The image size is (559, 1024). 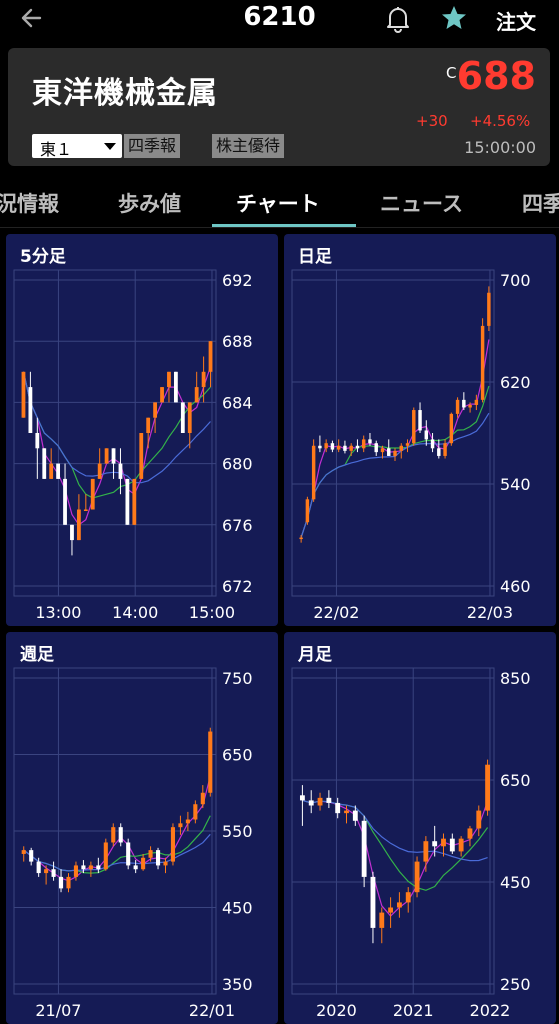 I want to click on y-tick-label: 350, so click(x=237, y=984).